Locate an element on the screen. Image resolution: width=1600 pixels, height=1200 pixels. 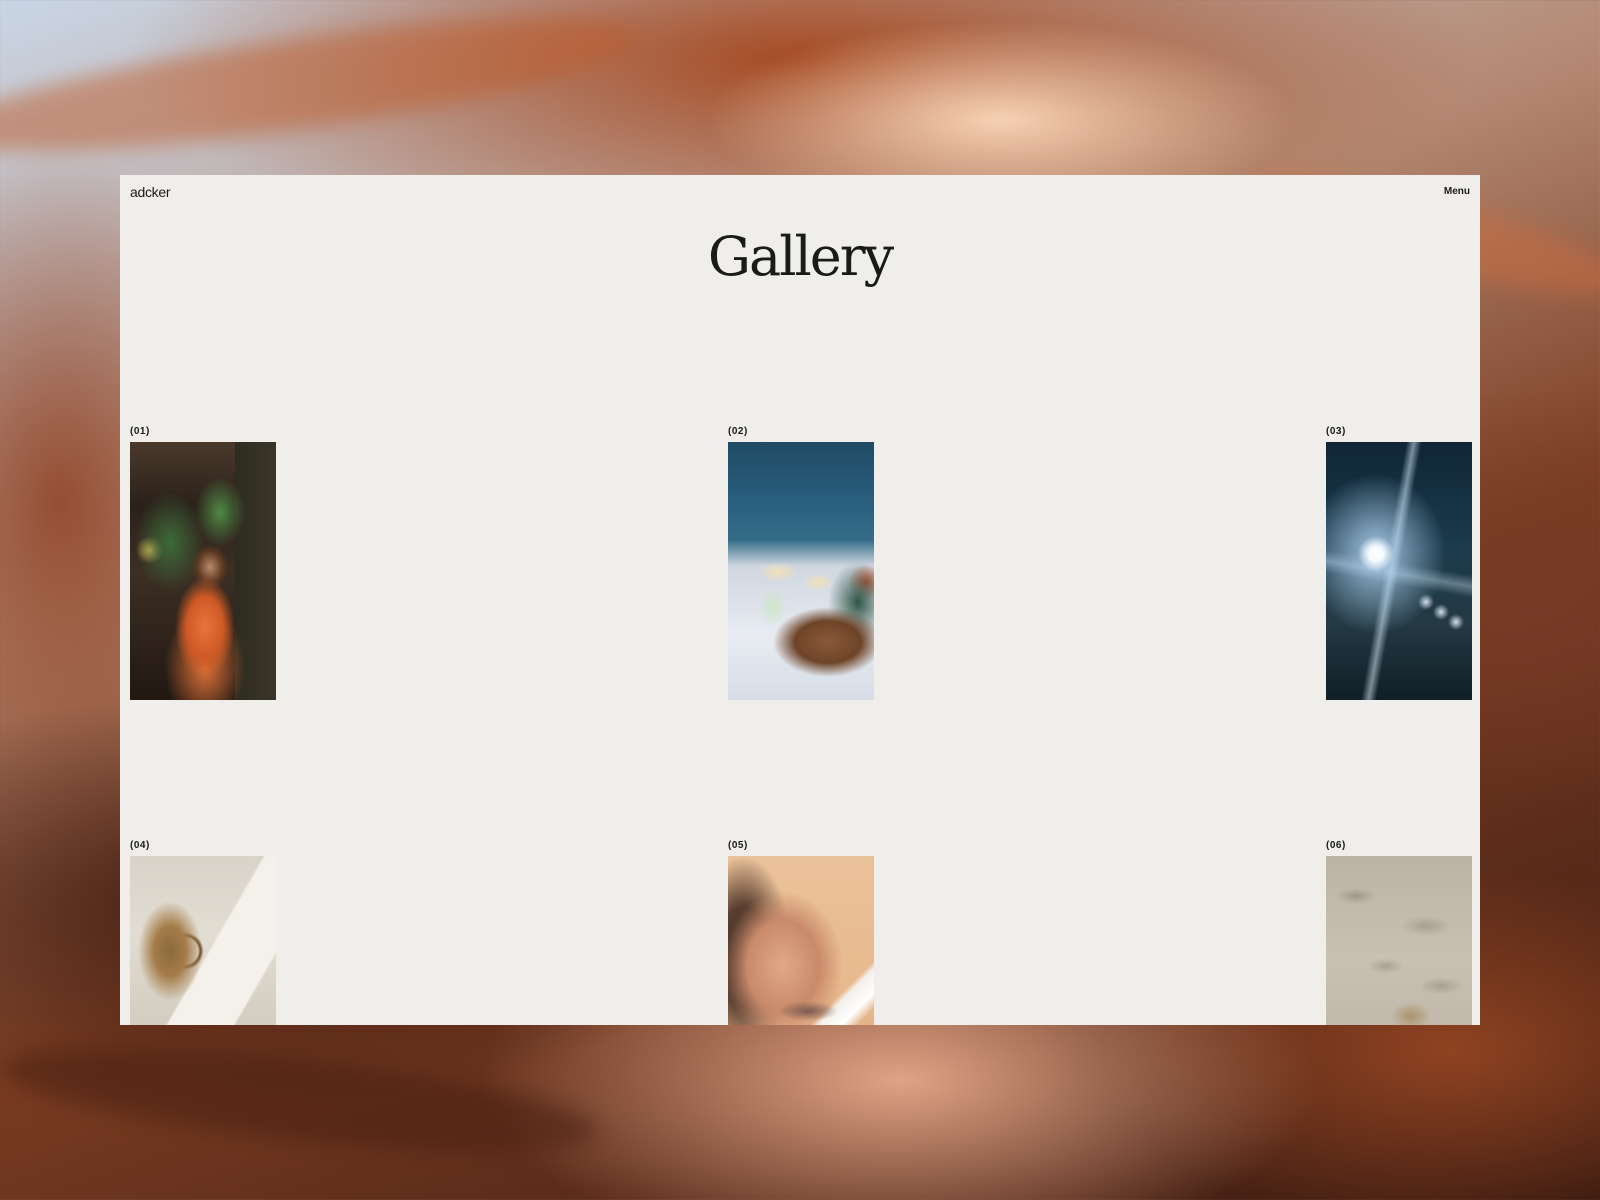
gallery-item: (06) is located at coordinates (1399, 932).